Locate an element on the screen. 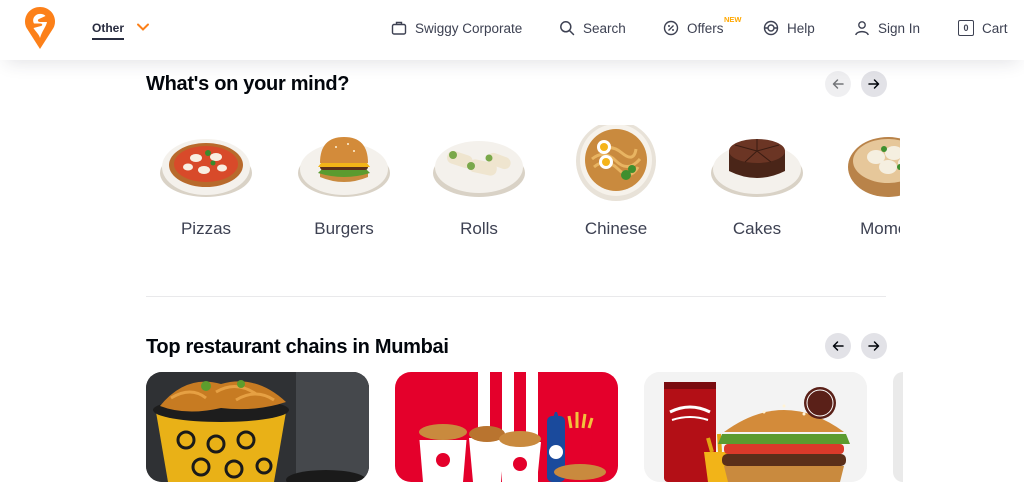  cuisine-item-burgers: Burgers is located at coordinates (344, 187).